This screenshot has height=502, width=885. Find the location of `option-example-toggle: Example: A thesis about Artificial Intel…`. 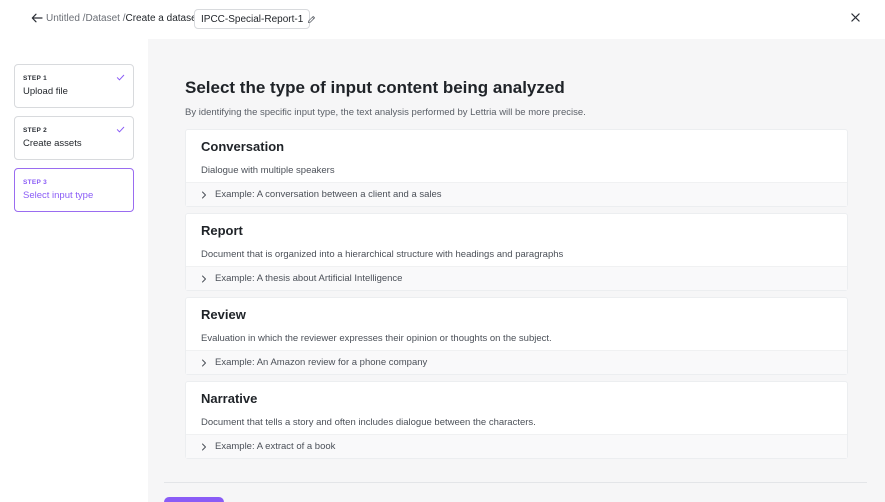

option-example-toggle: Example: A thesis about Artificial Intel… is located at coordinates (516, 278).